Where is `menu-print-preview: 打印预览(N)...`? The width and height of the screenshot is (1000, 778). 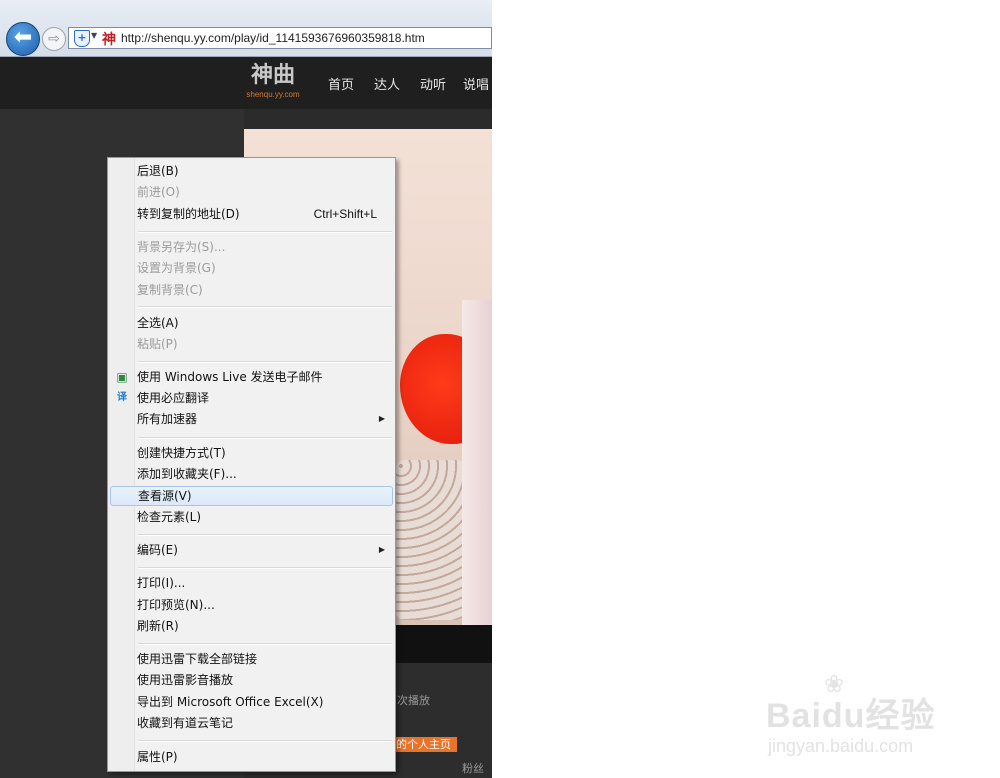
menu-print-preview: 打印预览(N)... is located at coordinates (251, 605).